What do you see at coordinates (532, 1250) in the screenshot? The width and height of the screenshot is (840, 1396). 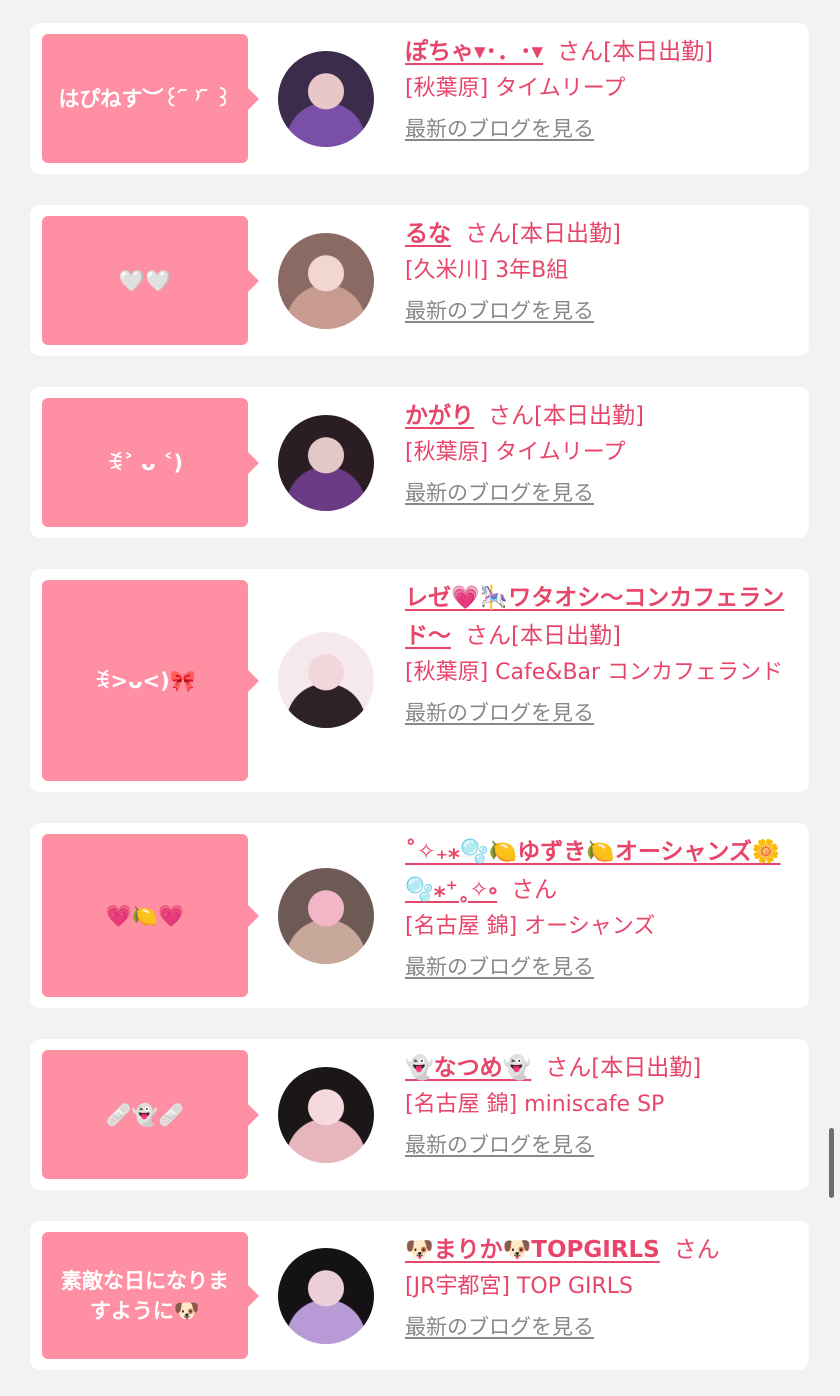 I see `cast-name-link: 🐶まりか🐶TOPGIRLS` at bounding box center [532, 1250].